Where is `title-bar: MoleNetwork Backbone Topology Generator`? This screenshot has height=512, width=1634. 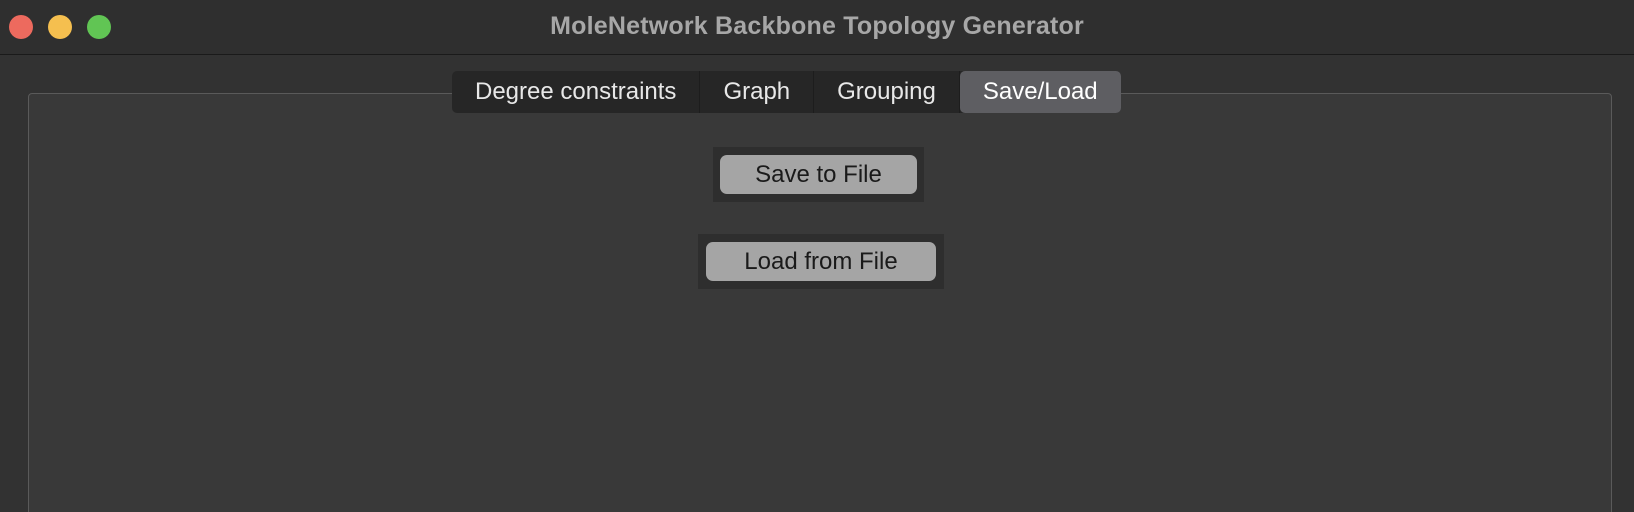 title-bar: MoleNetwork Backbone Topology Generator is located at coordinates (817, 27).